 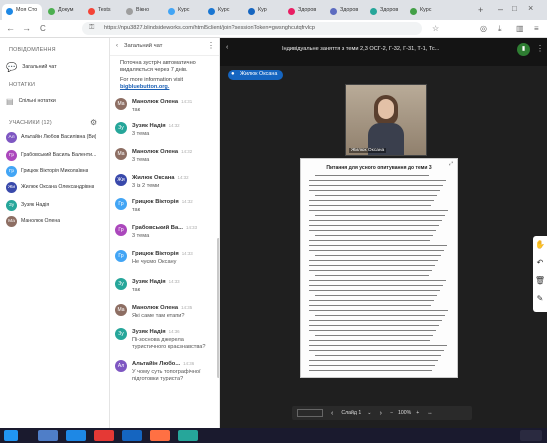 I want to click on start-icon, so click(x=11, y=435).